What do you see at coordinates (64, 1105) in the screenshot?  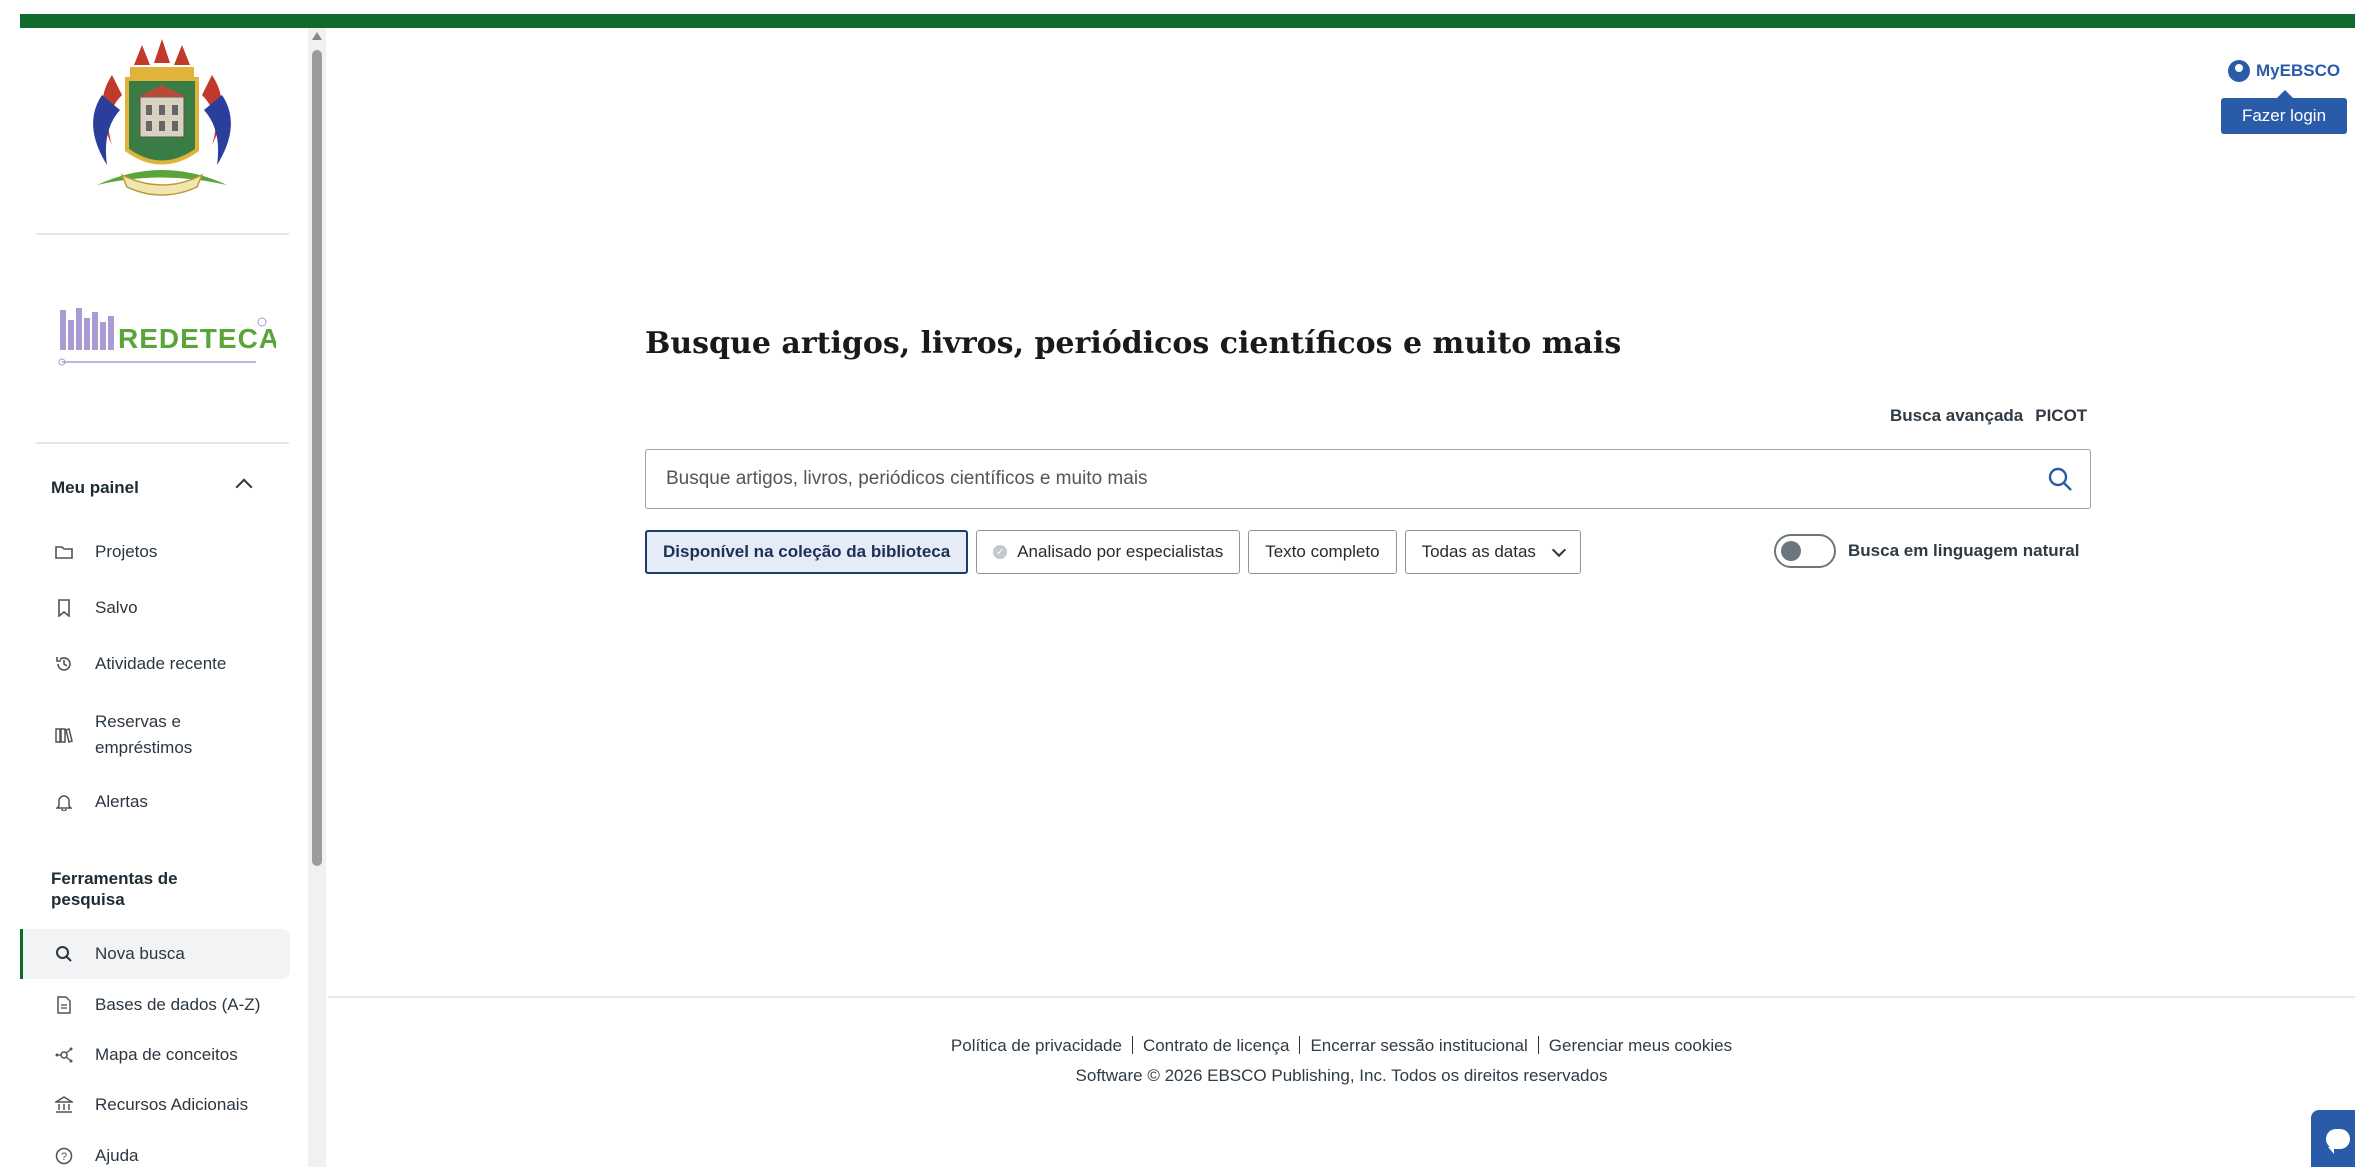 I see `institution-icon` at bounding box center [64, 1105].